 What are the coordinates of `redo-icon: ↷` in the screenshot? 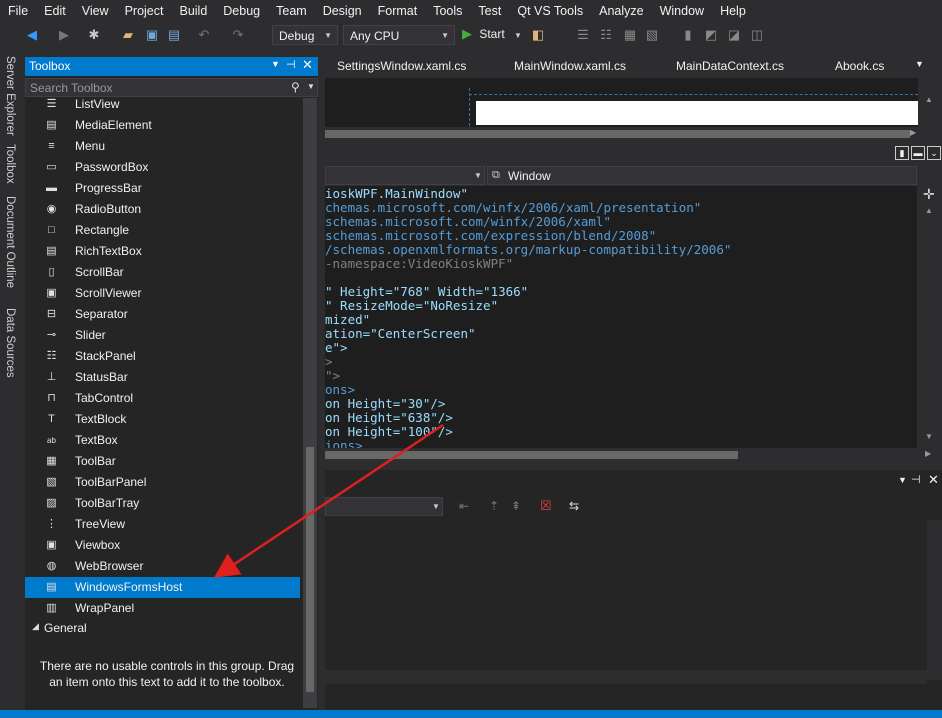 It's located at (238, 35).